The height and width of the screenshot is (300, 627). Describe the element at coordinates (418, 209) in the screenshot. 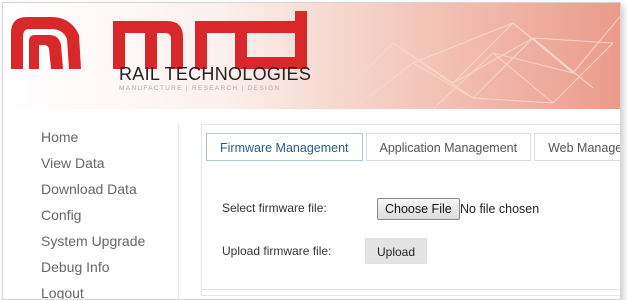

I see `choose-file-button: Choose File` at that location.